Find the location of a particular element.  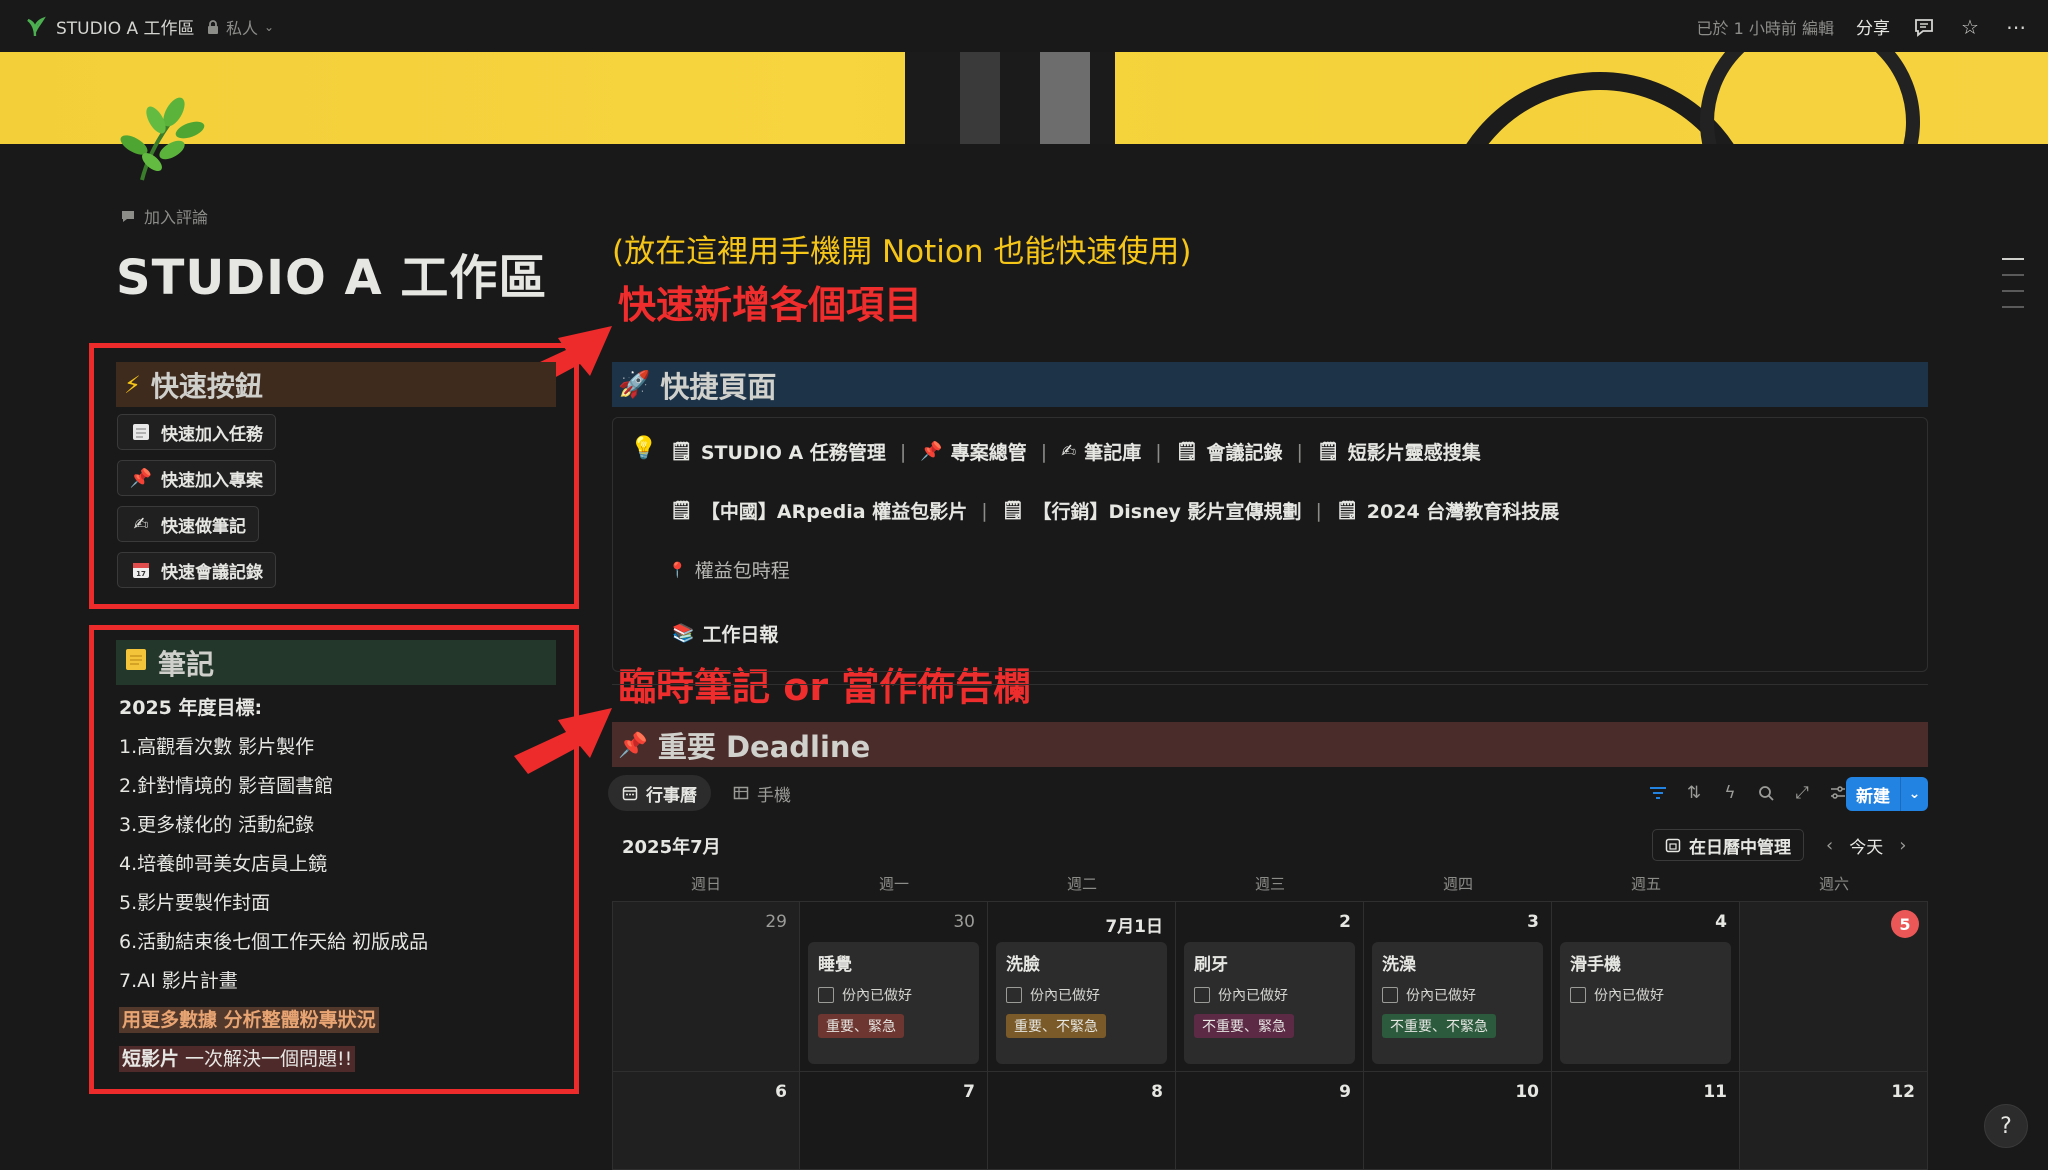

calendar-cell: 9 is located at coordinates (1270, 1121).